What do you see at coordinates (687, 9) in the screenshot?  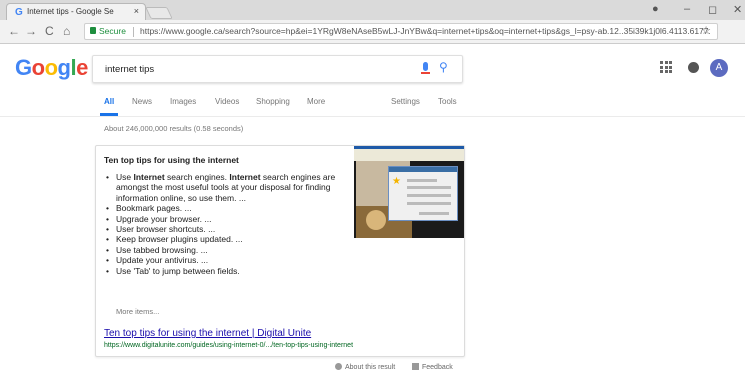 I see `minimize-button: –` at bounding box center [687, 9].